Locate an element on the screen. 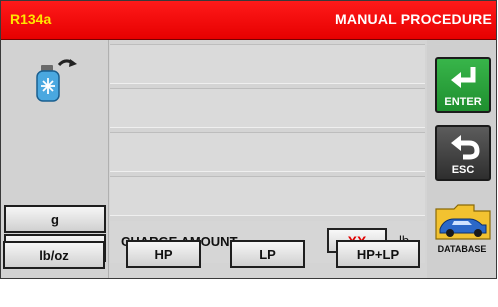  hp-lp-button: HP+LP is located at coordinates (378, 254).